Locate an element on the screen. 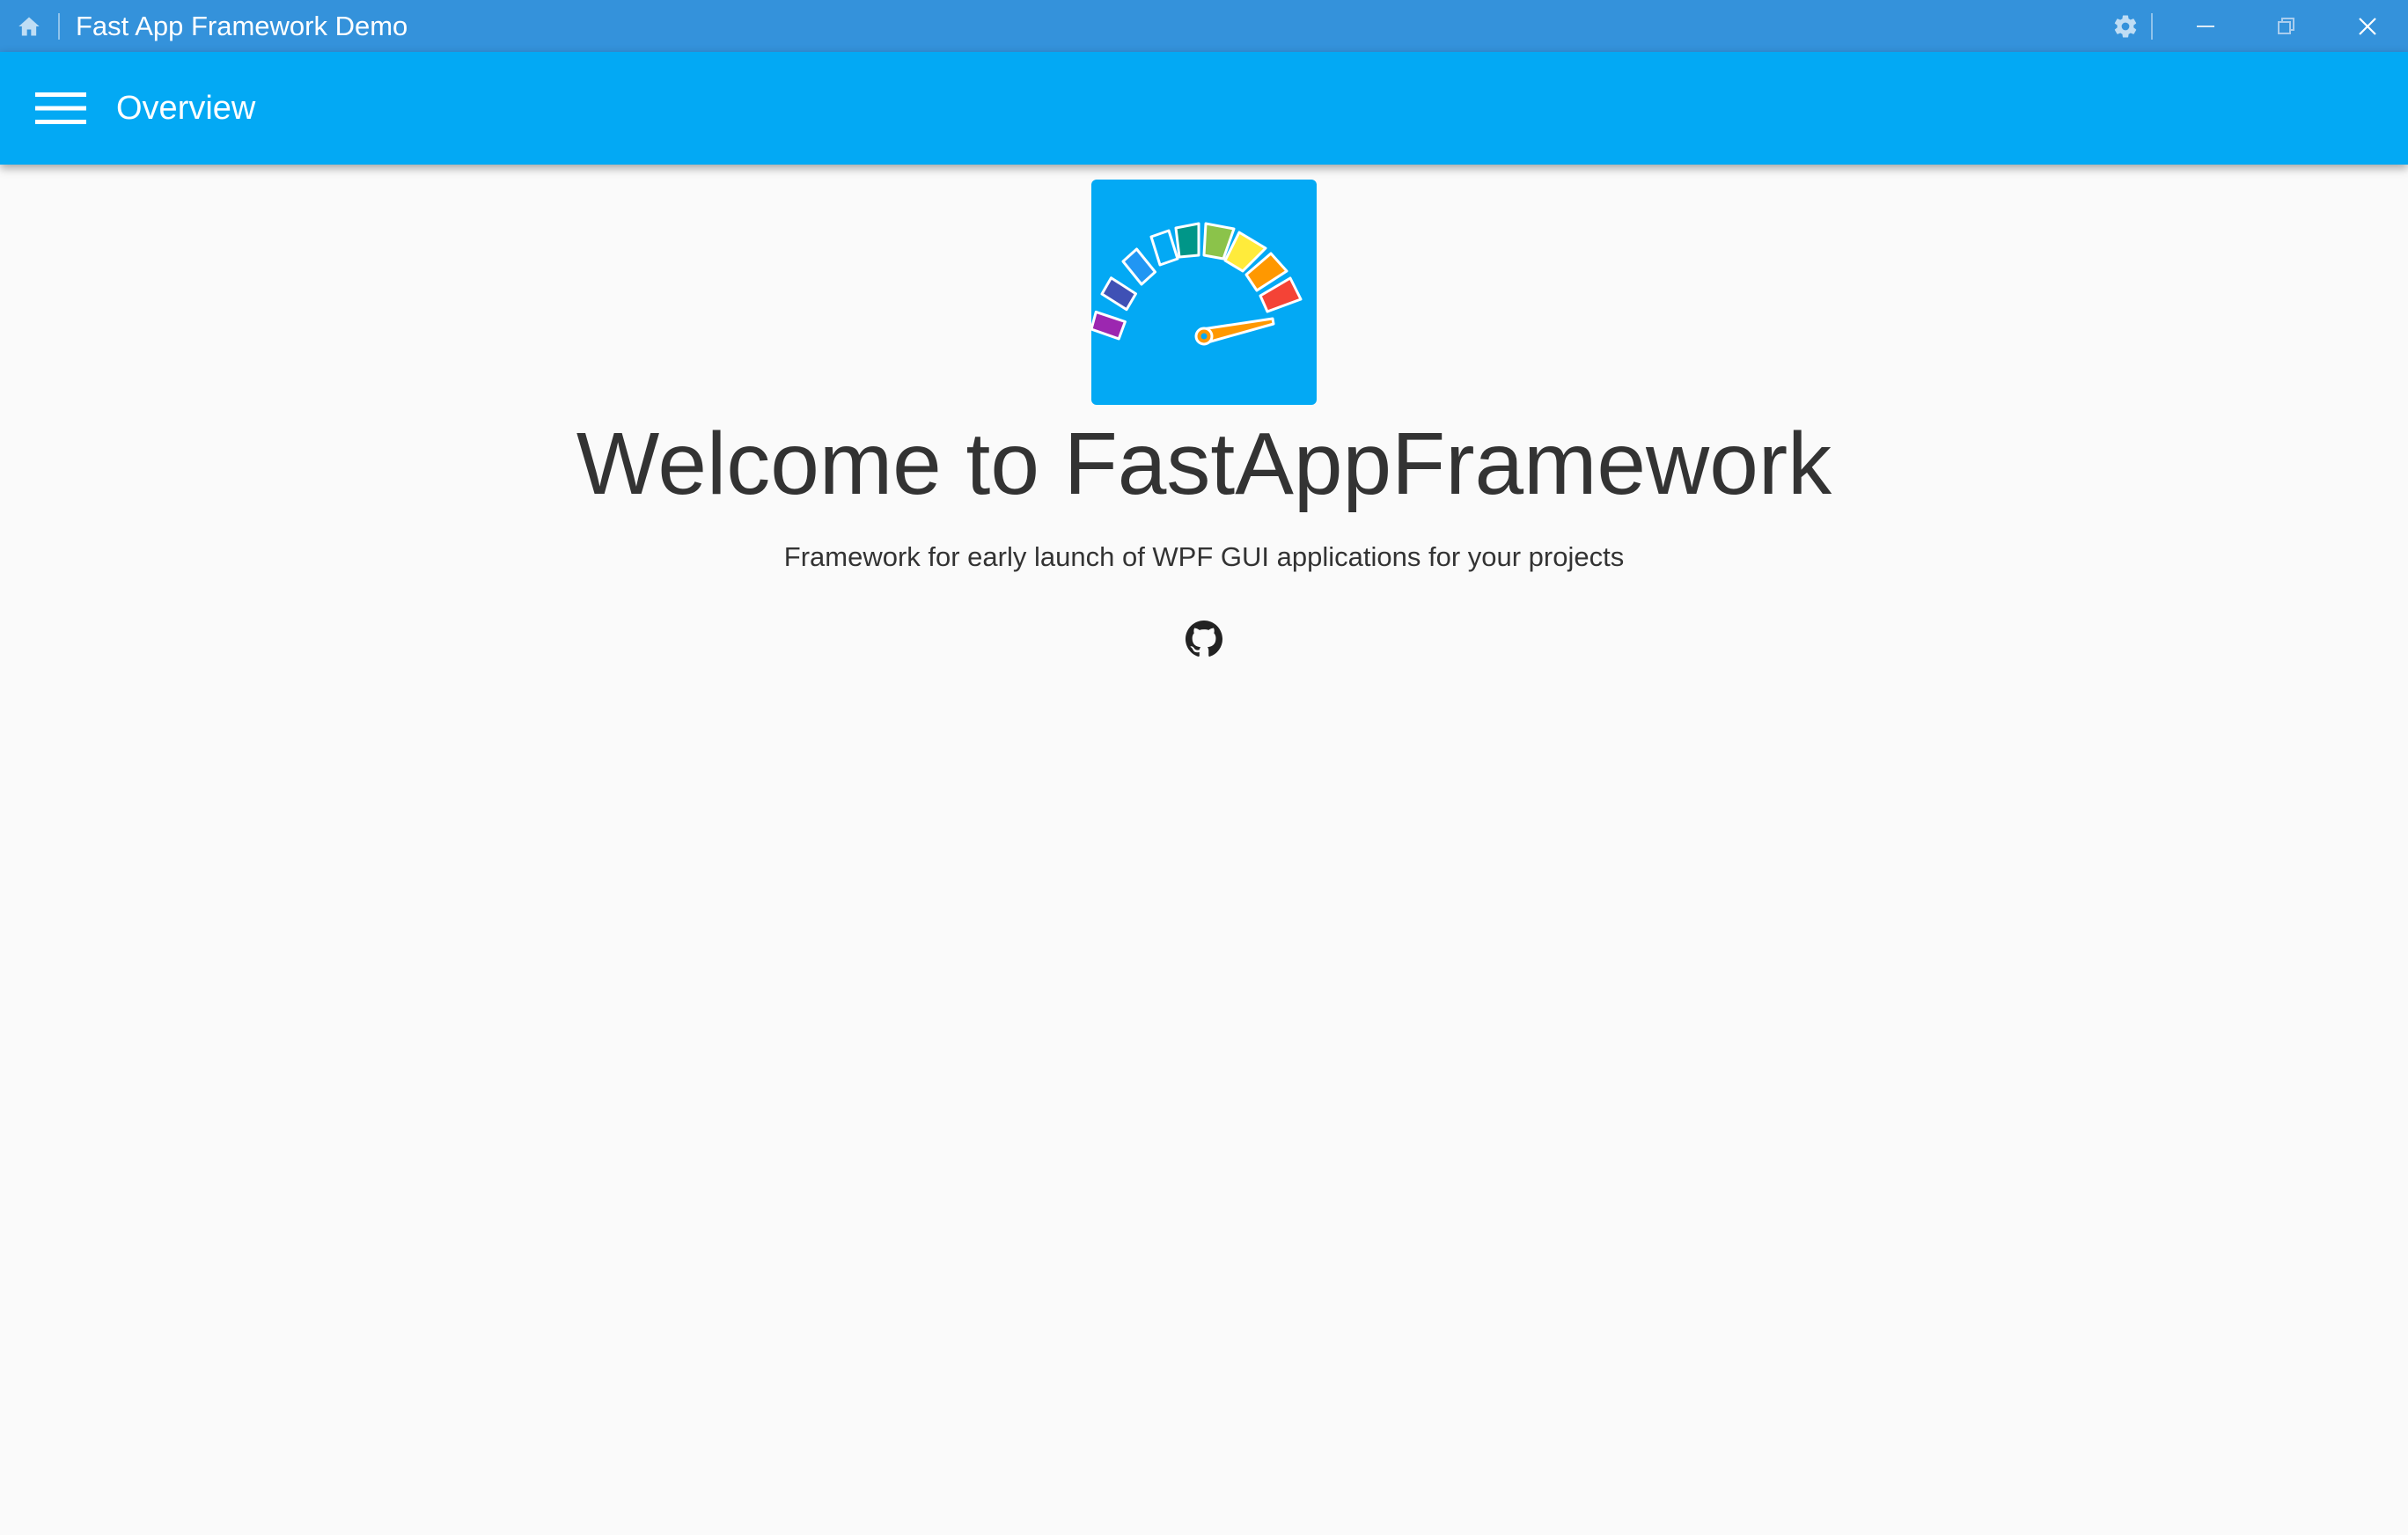  close-button is located at coordinates (2367, 26).